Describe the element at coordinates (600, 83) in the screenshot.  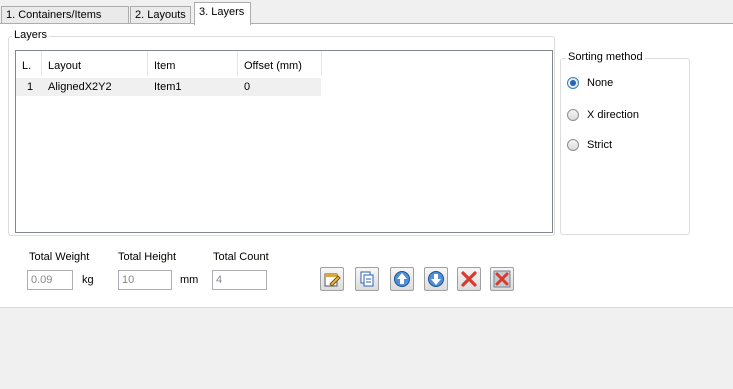
I see `sort-option-label: None` at that location.